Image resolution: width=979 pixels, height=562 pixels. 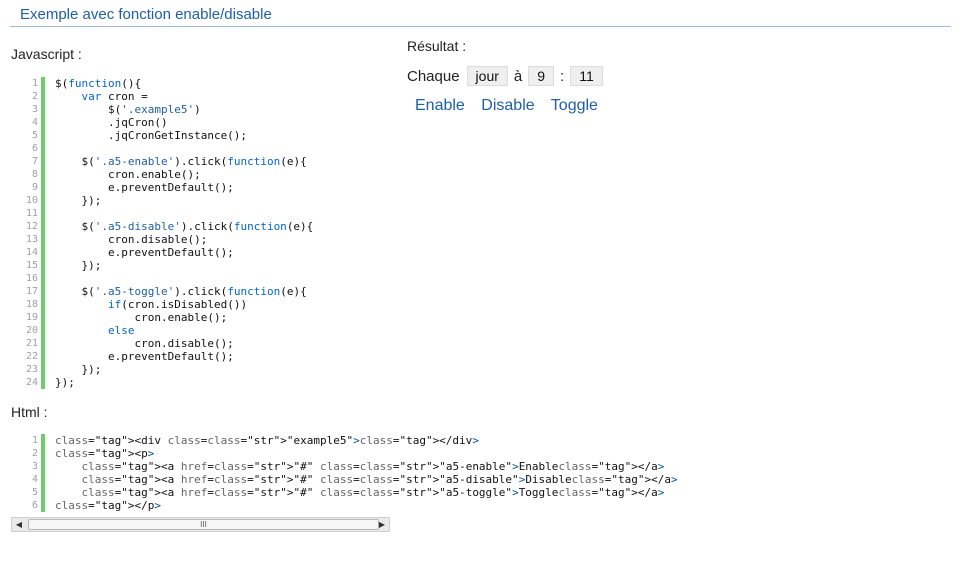 I want to click on code-text: .jqCronGetInstance();, so click(x=151, y=135).